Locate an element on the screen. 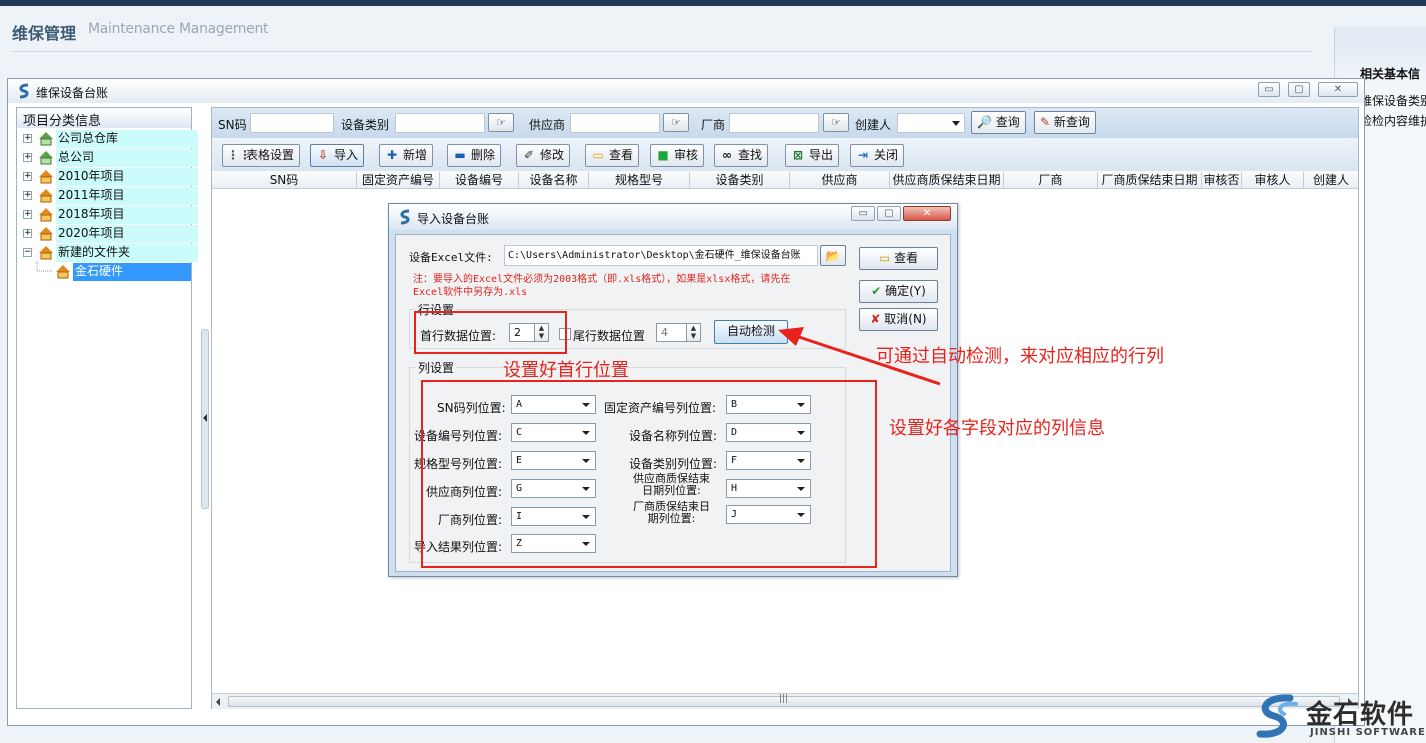 This screenshot has height=743, width=1426. export-button: ⊠ 导出 is located at coordinates (812, 155).